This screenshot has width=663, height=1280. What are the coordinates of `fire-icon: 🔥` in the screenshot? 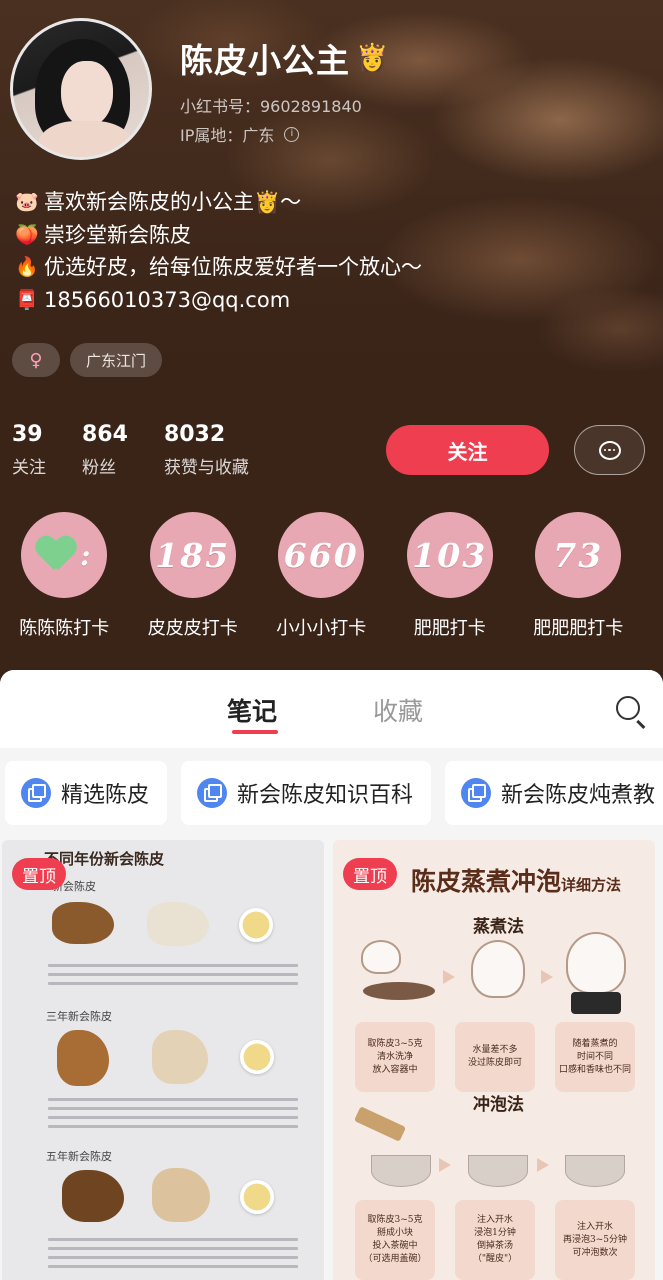 It's located at (27, 267).